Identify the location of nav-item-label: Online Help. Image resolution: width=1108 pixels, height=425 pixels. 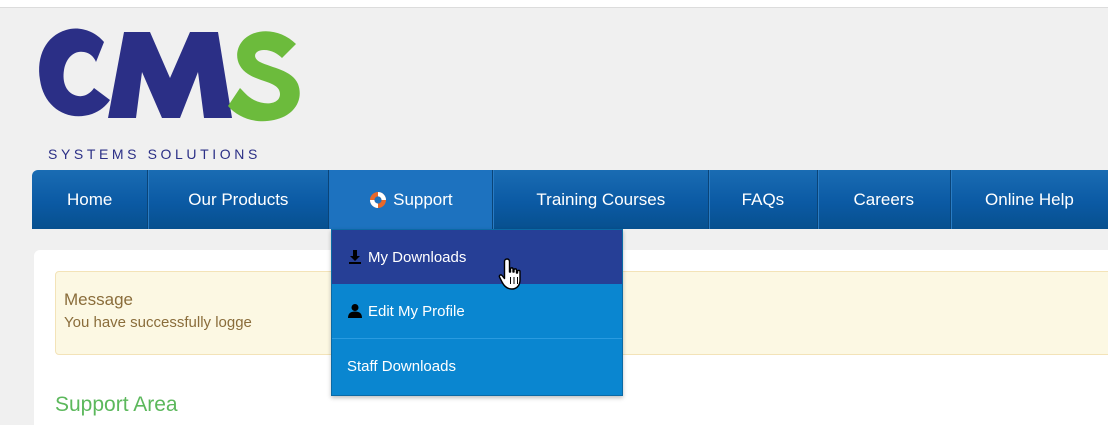
(1029, 199).